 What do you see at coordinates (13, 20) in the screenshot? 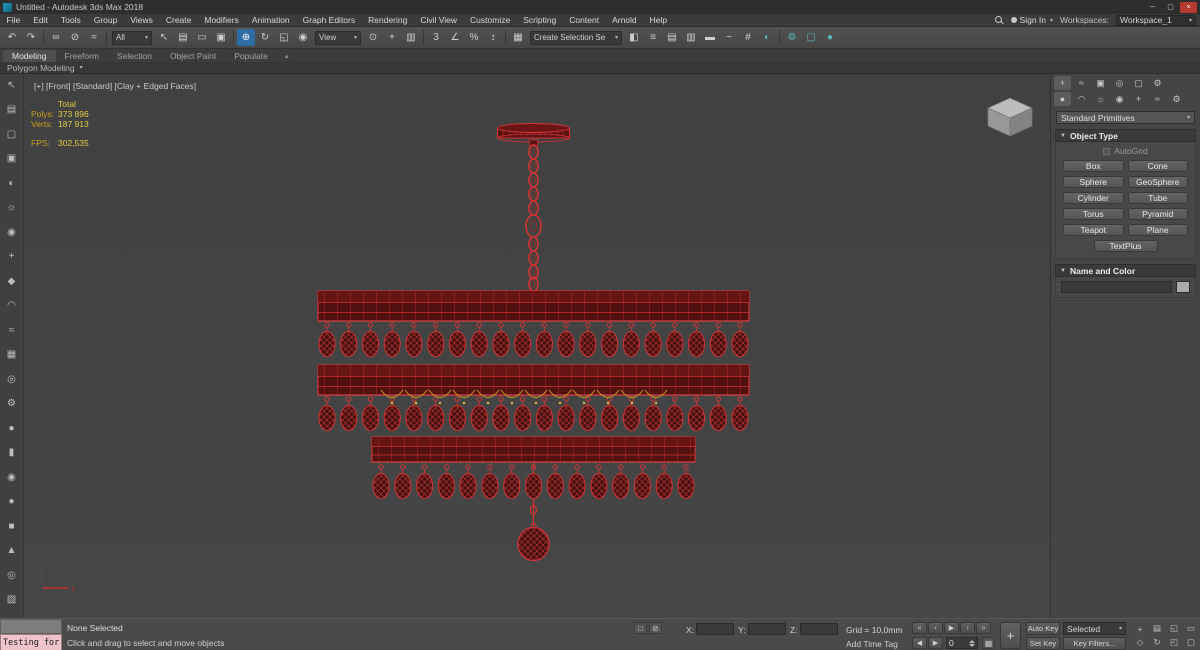
I see `menu-file: File` at bounding box center [13, 20].